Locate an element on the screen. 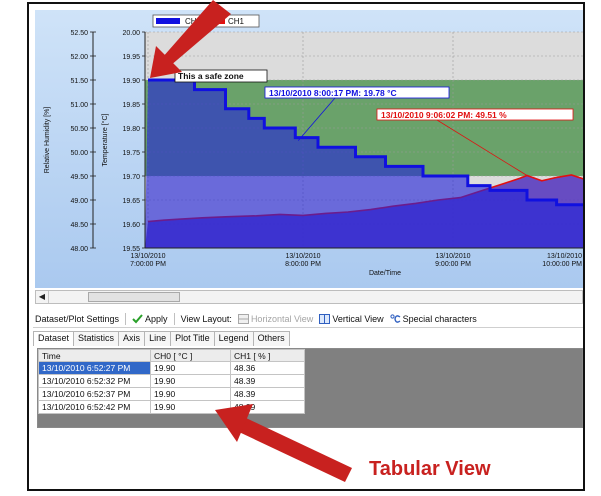 The width and height of the screenshot is (601, 496). apply-label: Apply is located at coordinates (156, 318).